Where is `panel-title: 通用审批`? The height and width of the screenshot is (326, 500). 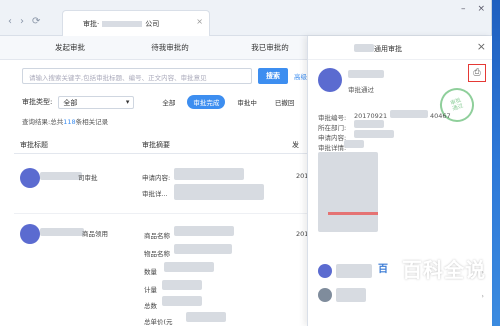 panel-title: 通用审批 is located at coordinates (388, 49).